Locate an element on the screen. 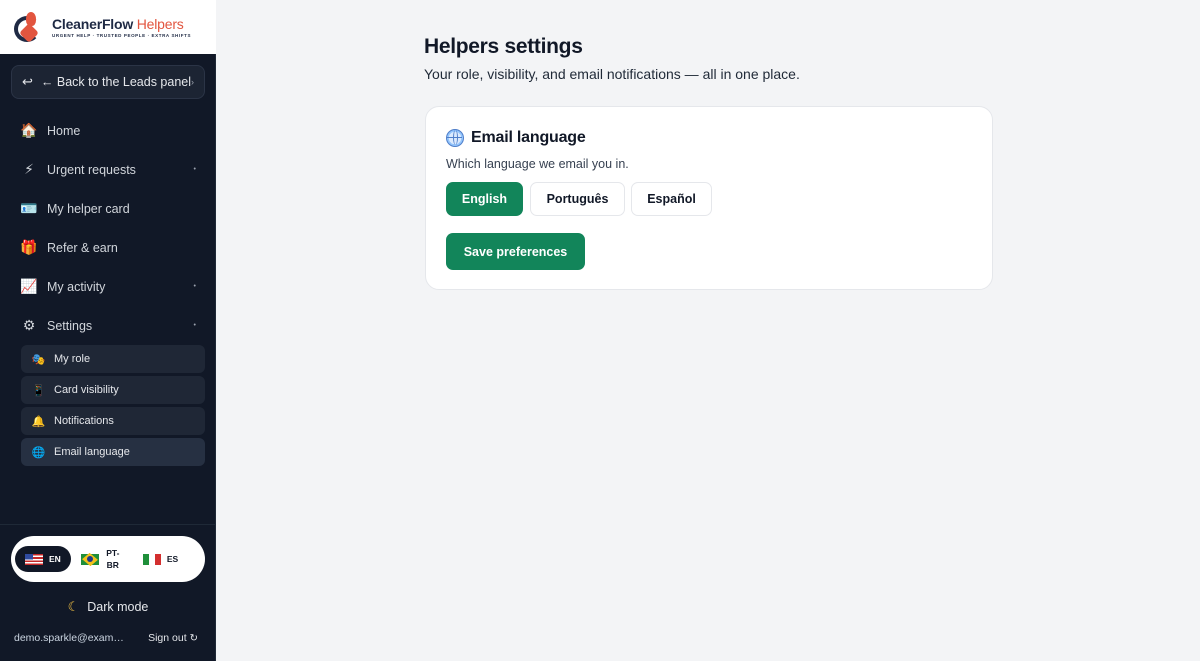 Image resolution: width=1200 pixels, height=661 pixels. sidebar-subitem-card-visibility: 📱 Card visibility is located at coordinates (113, 390).